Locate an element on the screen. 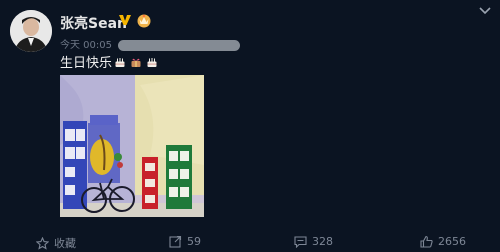  source-blurred is located at coordinates (179, 45).